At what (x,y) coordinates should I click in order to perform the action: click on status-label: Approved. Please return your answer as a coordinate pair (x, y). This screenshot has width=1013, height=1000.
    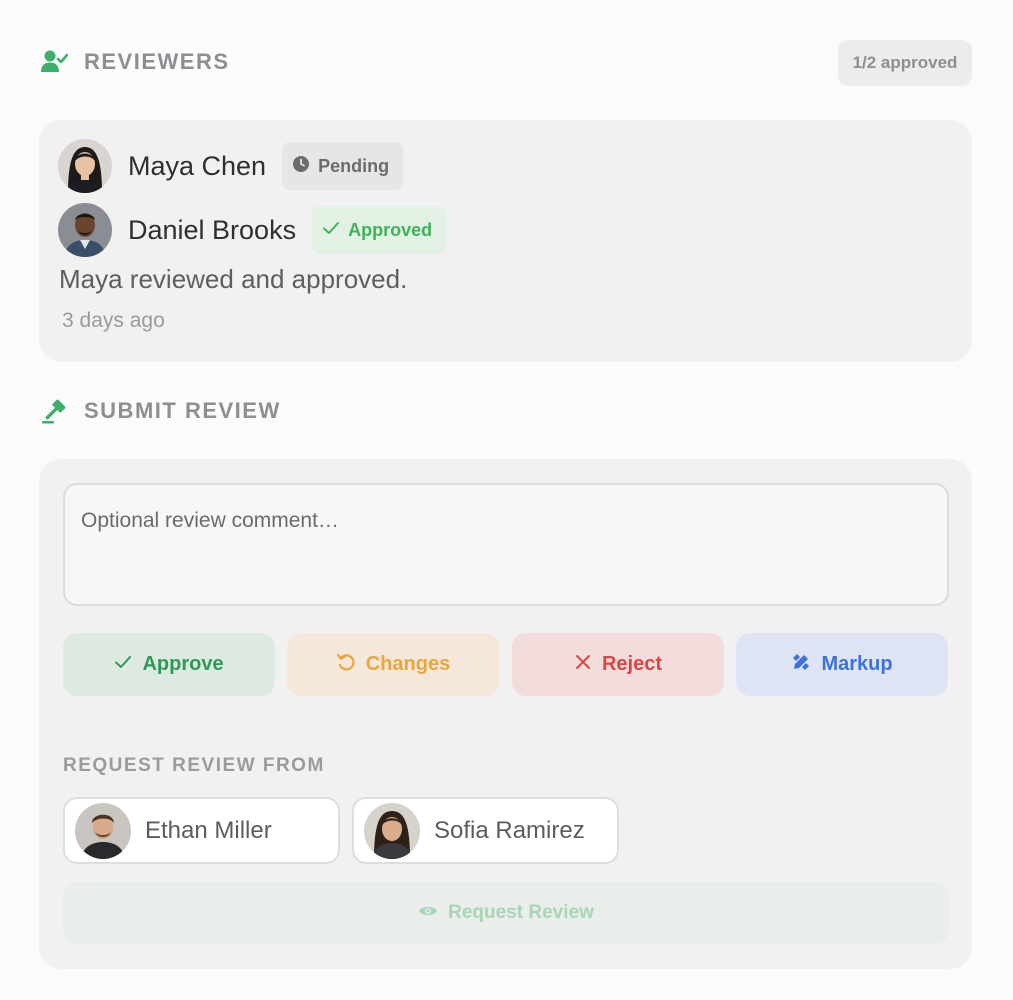
    Looking at the image, I should click on (390, 229).